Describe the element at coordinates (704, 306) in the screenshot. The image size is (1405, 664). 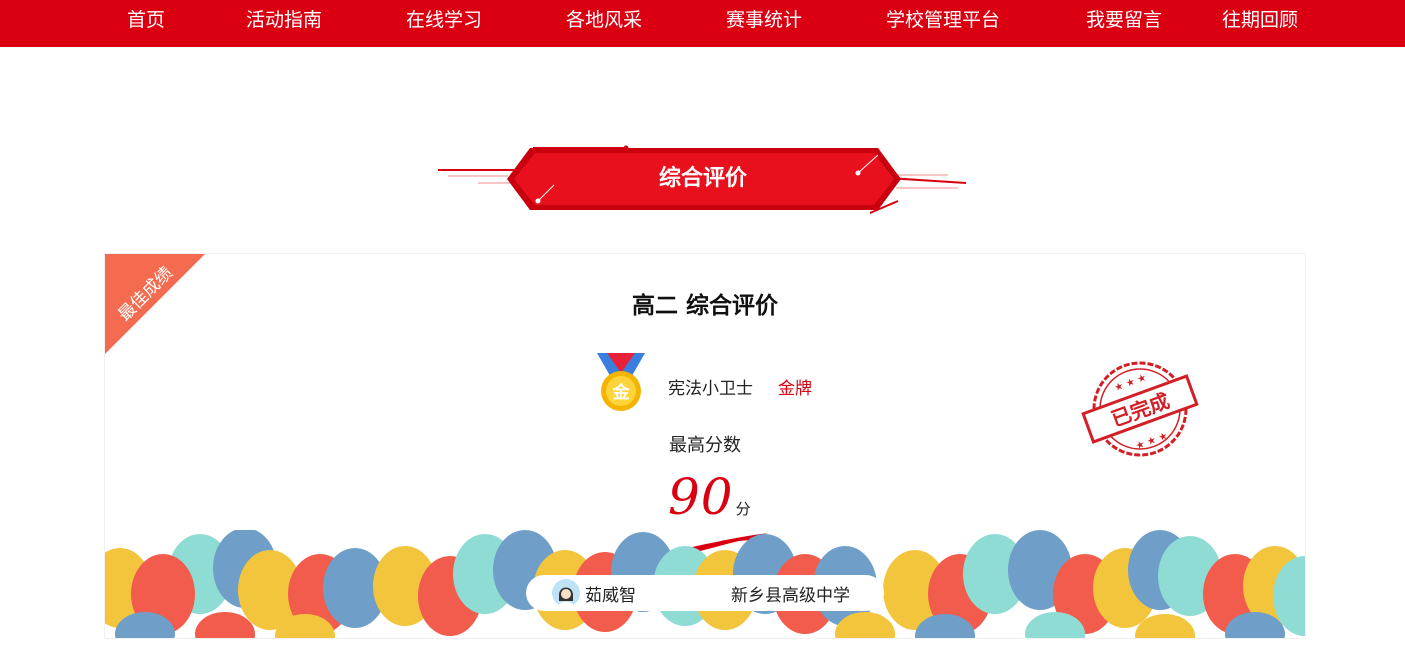
I see `card-title: 高二 综合评价` at that location.